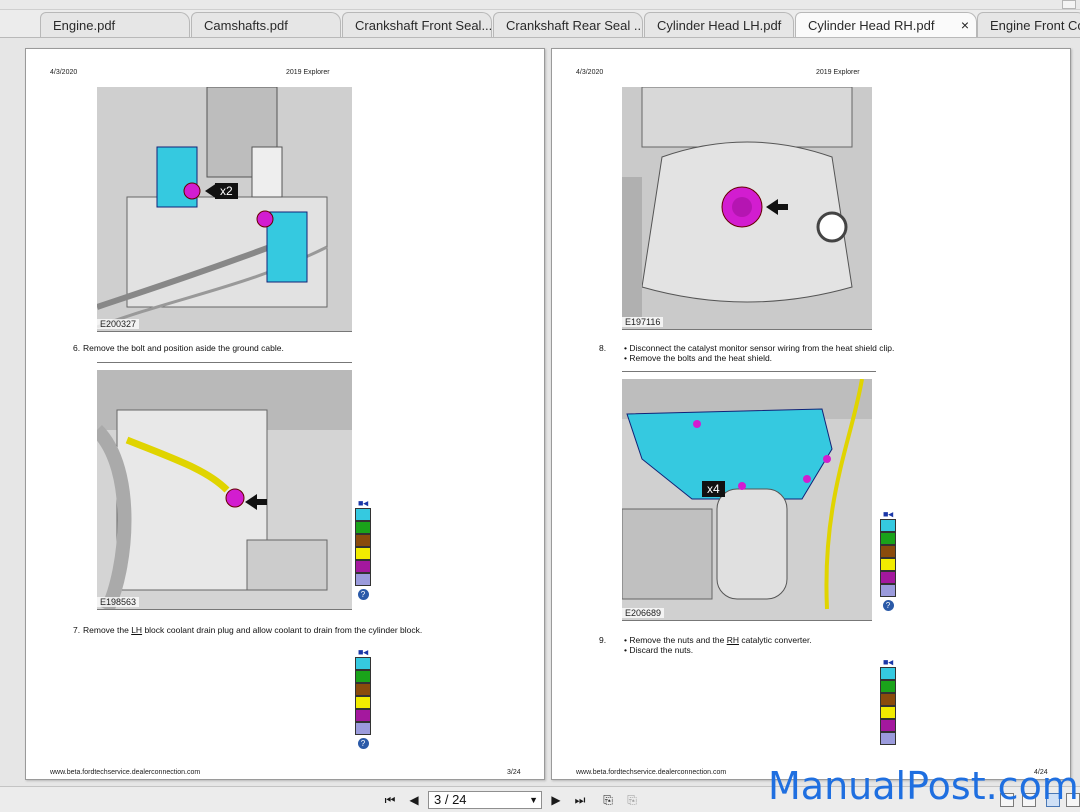 This screenshot has width=1080, height=812. Describe the element at coordinates (450, 799) in the screenshot. I see `page-number-value: 3 / 24` at that location.